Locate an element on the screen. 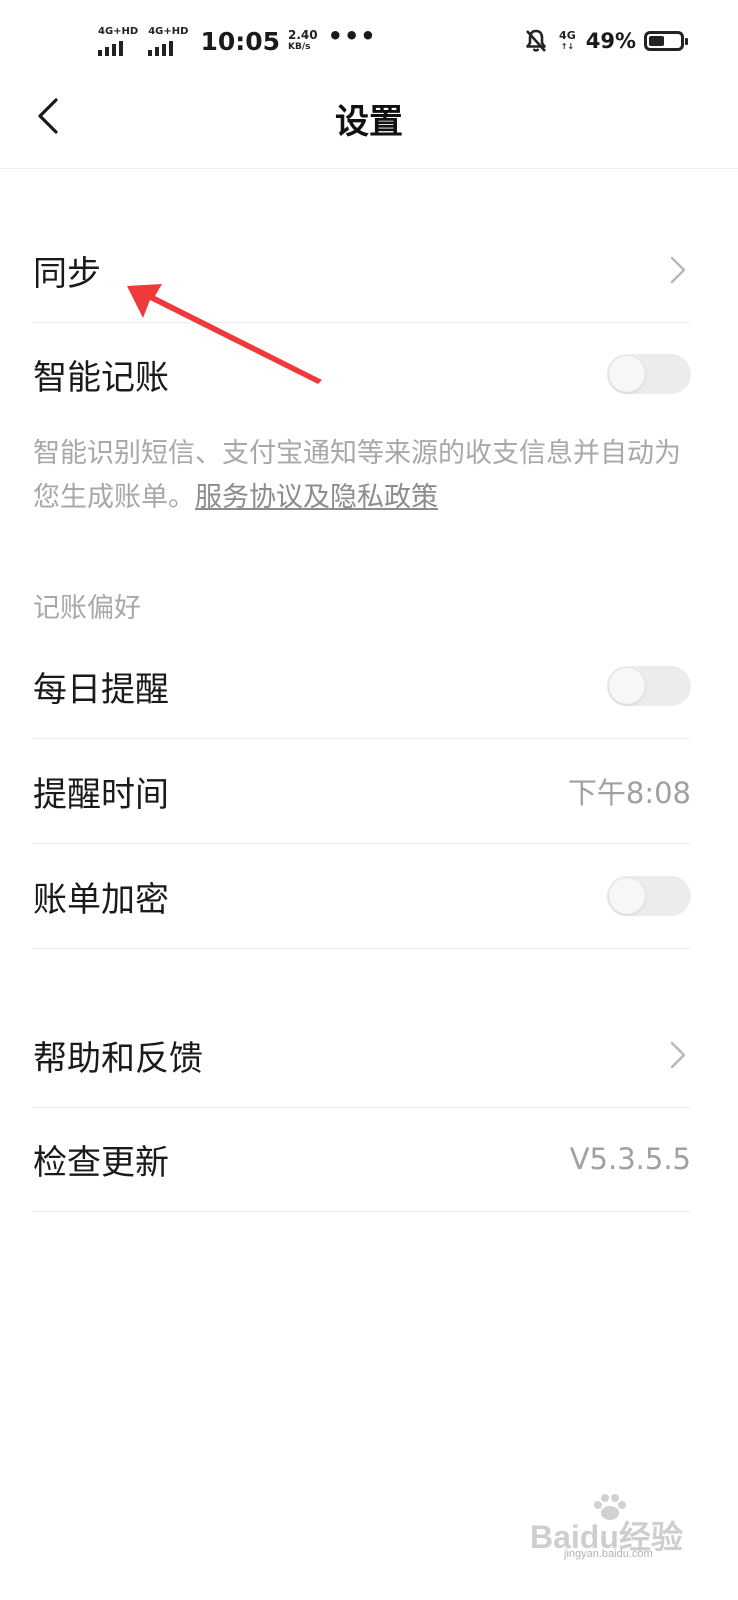  signal-1: 4G+HD is located at coordinates (118, 40).